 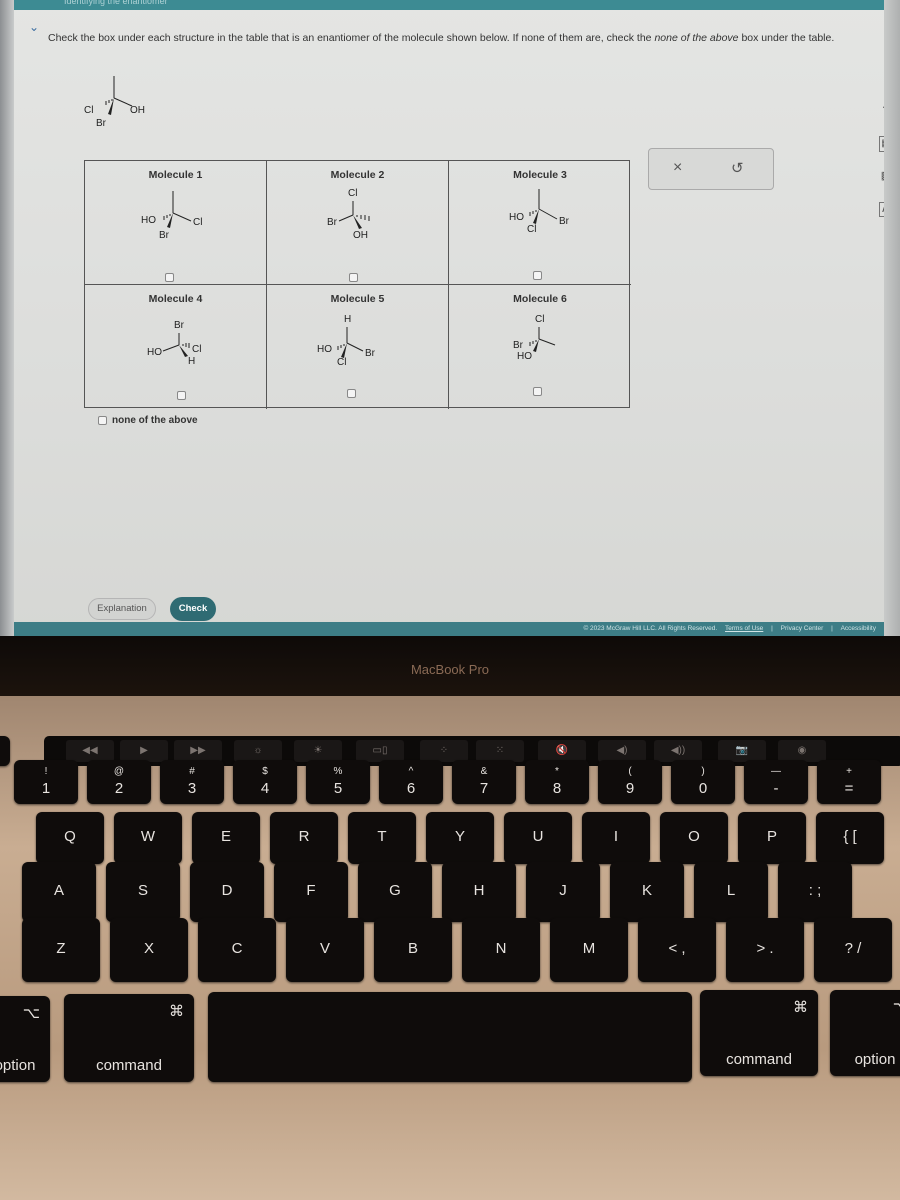 What do you see at coordinates (25, 1039) in the screenshot?
I see `key-left-option: ⌥ option` at bounding box center [25, 1039].